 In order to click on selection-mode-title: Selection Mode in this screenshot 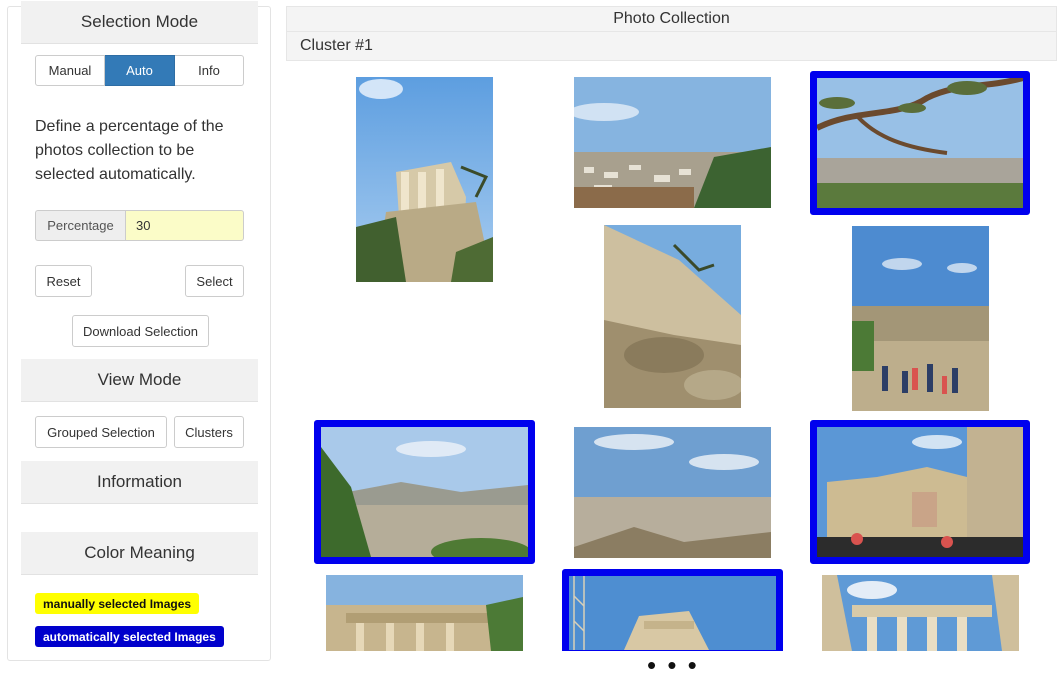, I will do `click(139, 21)`.